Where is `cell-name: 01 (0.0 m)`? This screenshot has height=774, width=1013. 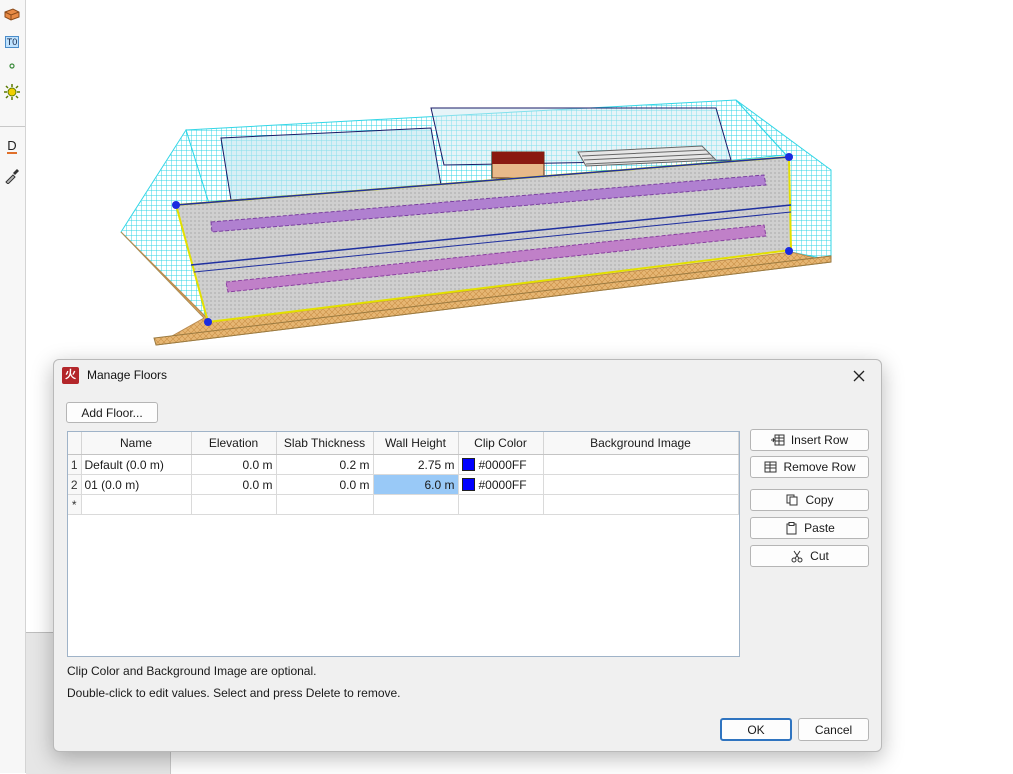 cell-name: 01 (0.0 m) is located at coordinates (136, 484).